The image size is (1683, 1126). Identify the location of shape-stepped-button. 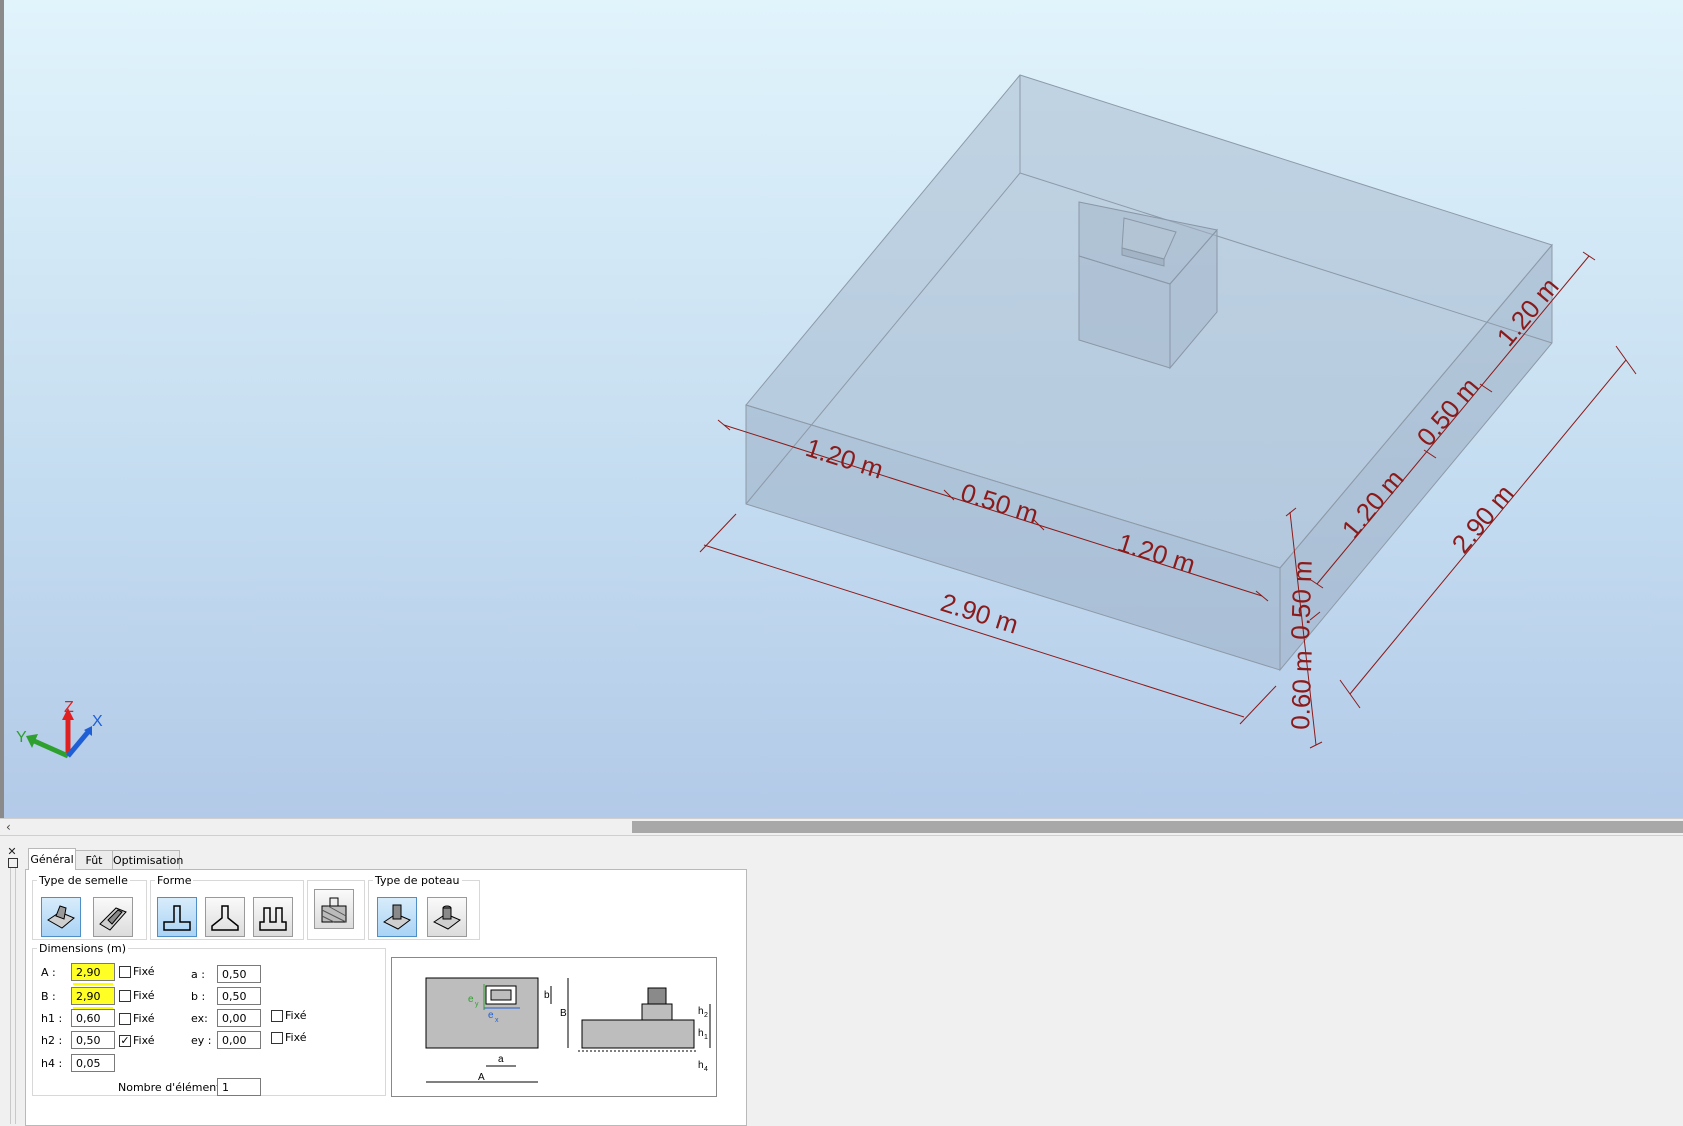
(273, 917).